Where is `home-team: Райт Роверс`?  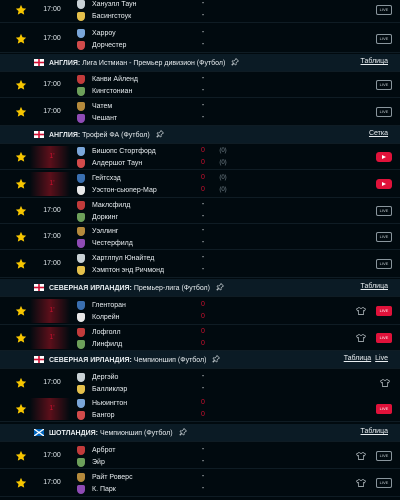 home-team: Райт Роверс is located at coordinates (105, 477).